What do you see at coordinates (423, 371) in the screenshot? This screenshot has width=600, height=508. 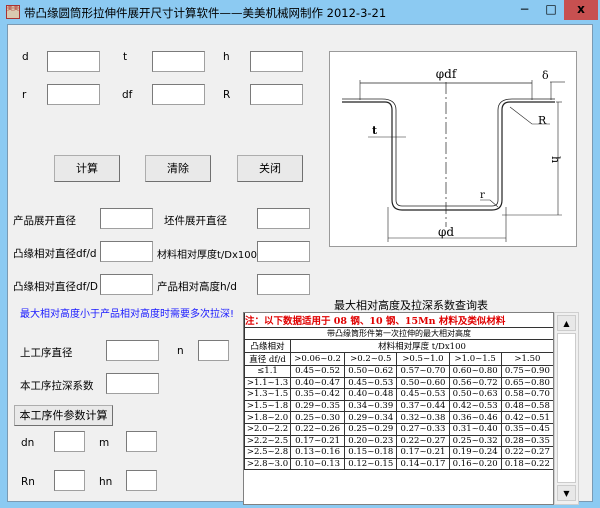 I see `table-cell: 0.57~0.70` at bounding box center [423, 371].